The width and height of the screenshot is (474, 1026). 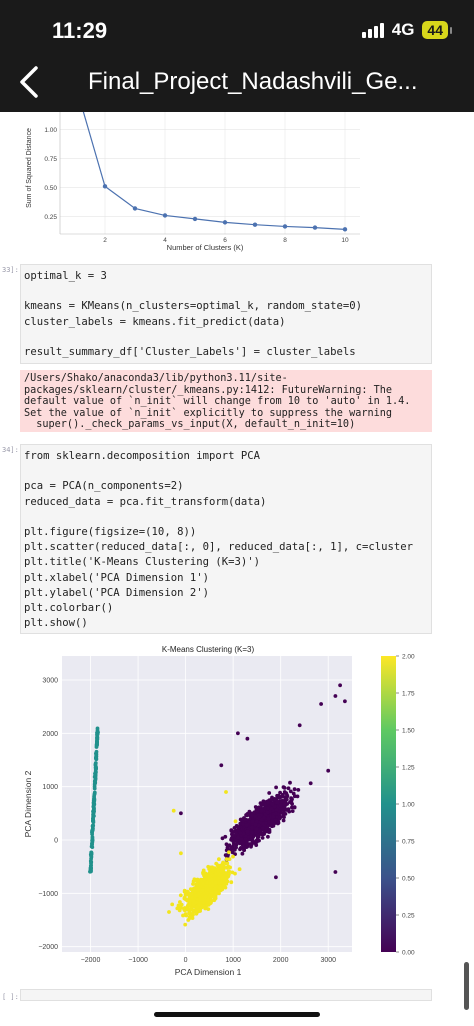 What do you see at coordinates (48, 947) in the screenshot?
I see `scatter-ytick-label: −2000` at bounding box center [48, 947].